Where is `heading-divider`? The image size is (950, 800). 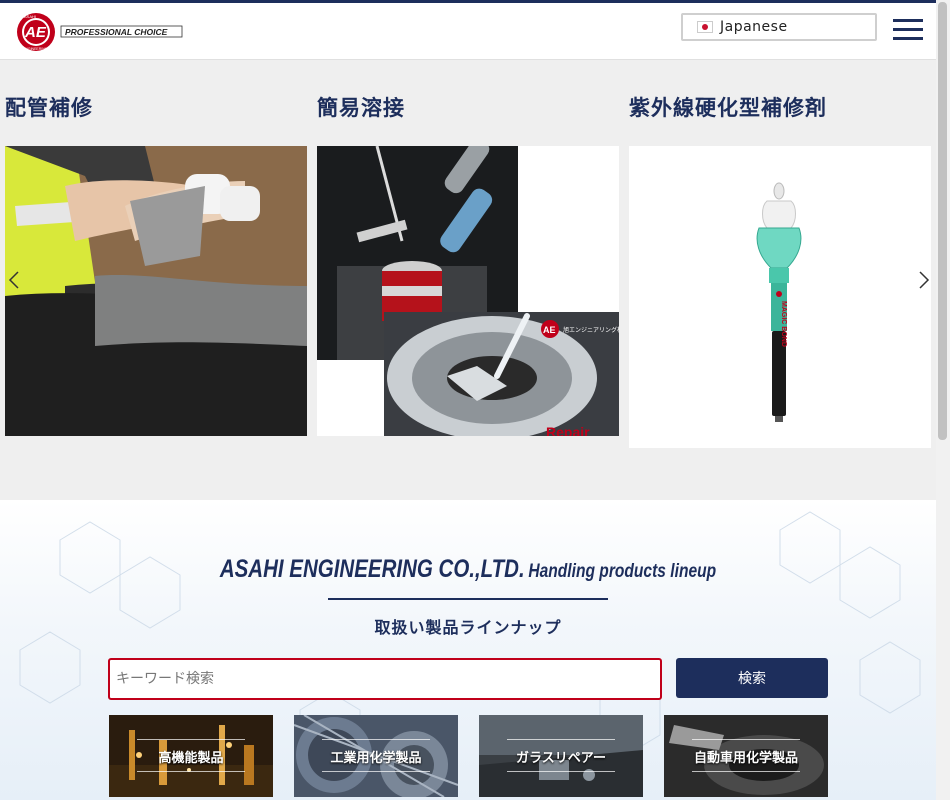 heading-divider is located at coordinates (468, 599).